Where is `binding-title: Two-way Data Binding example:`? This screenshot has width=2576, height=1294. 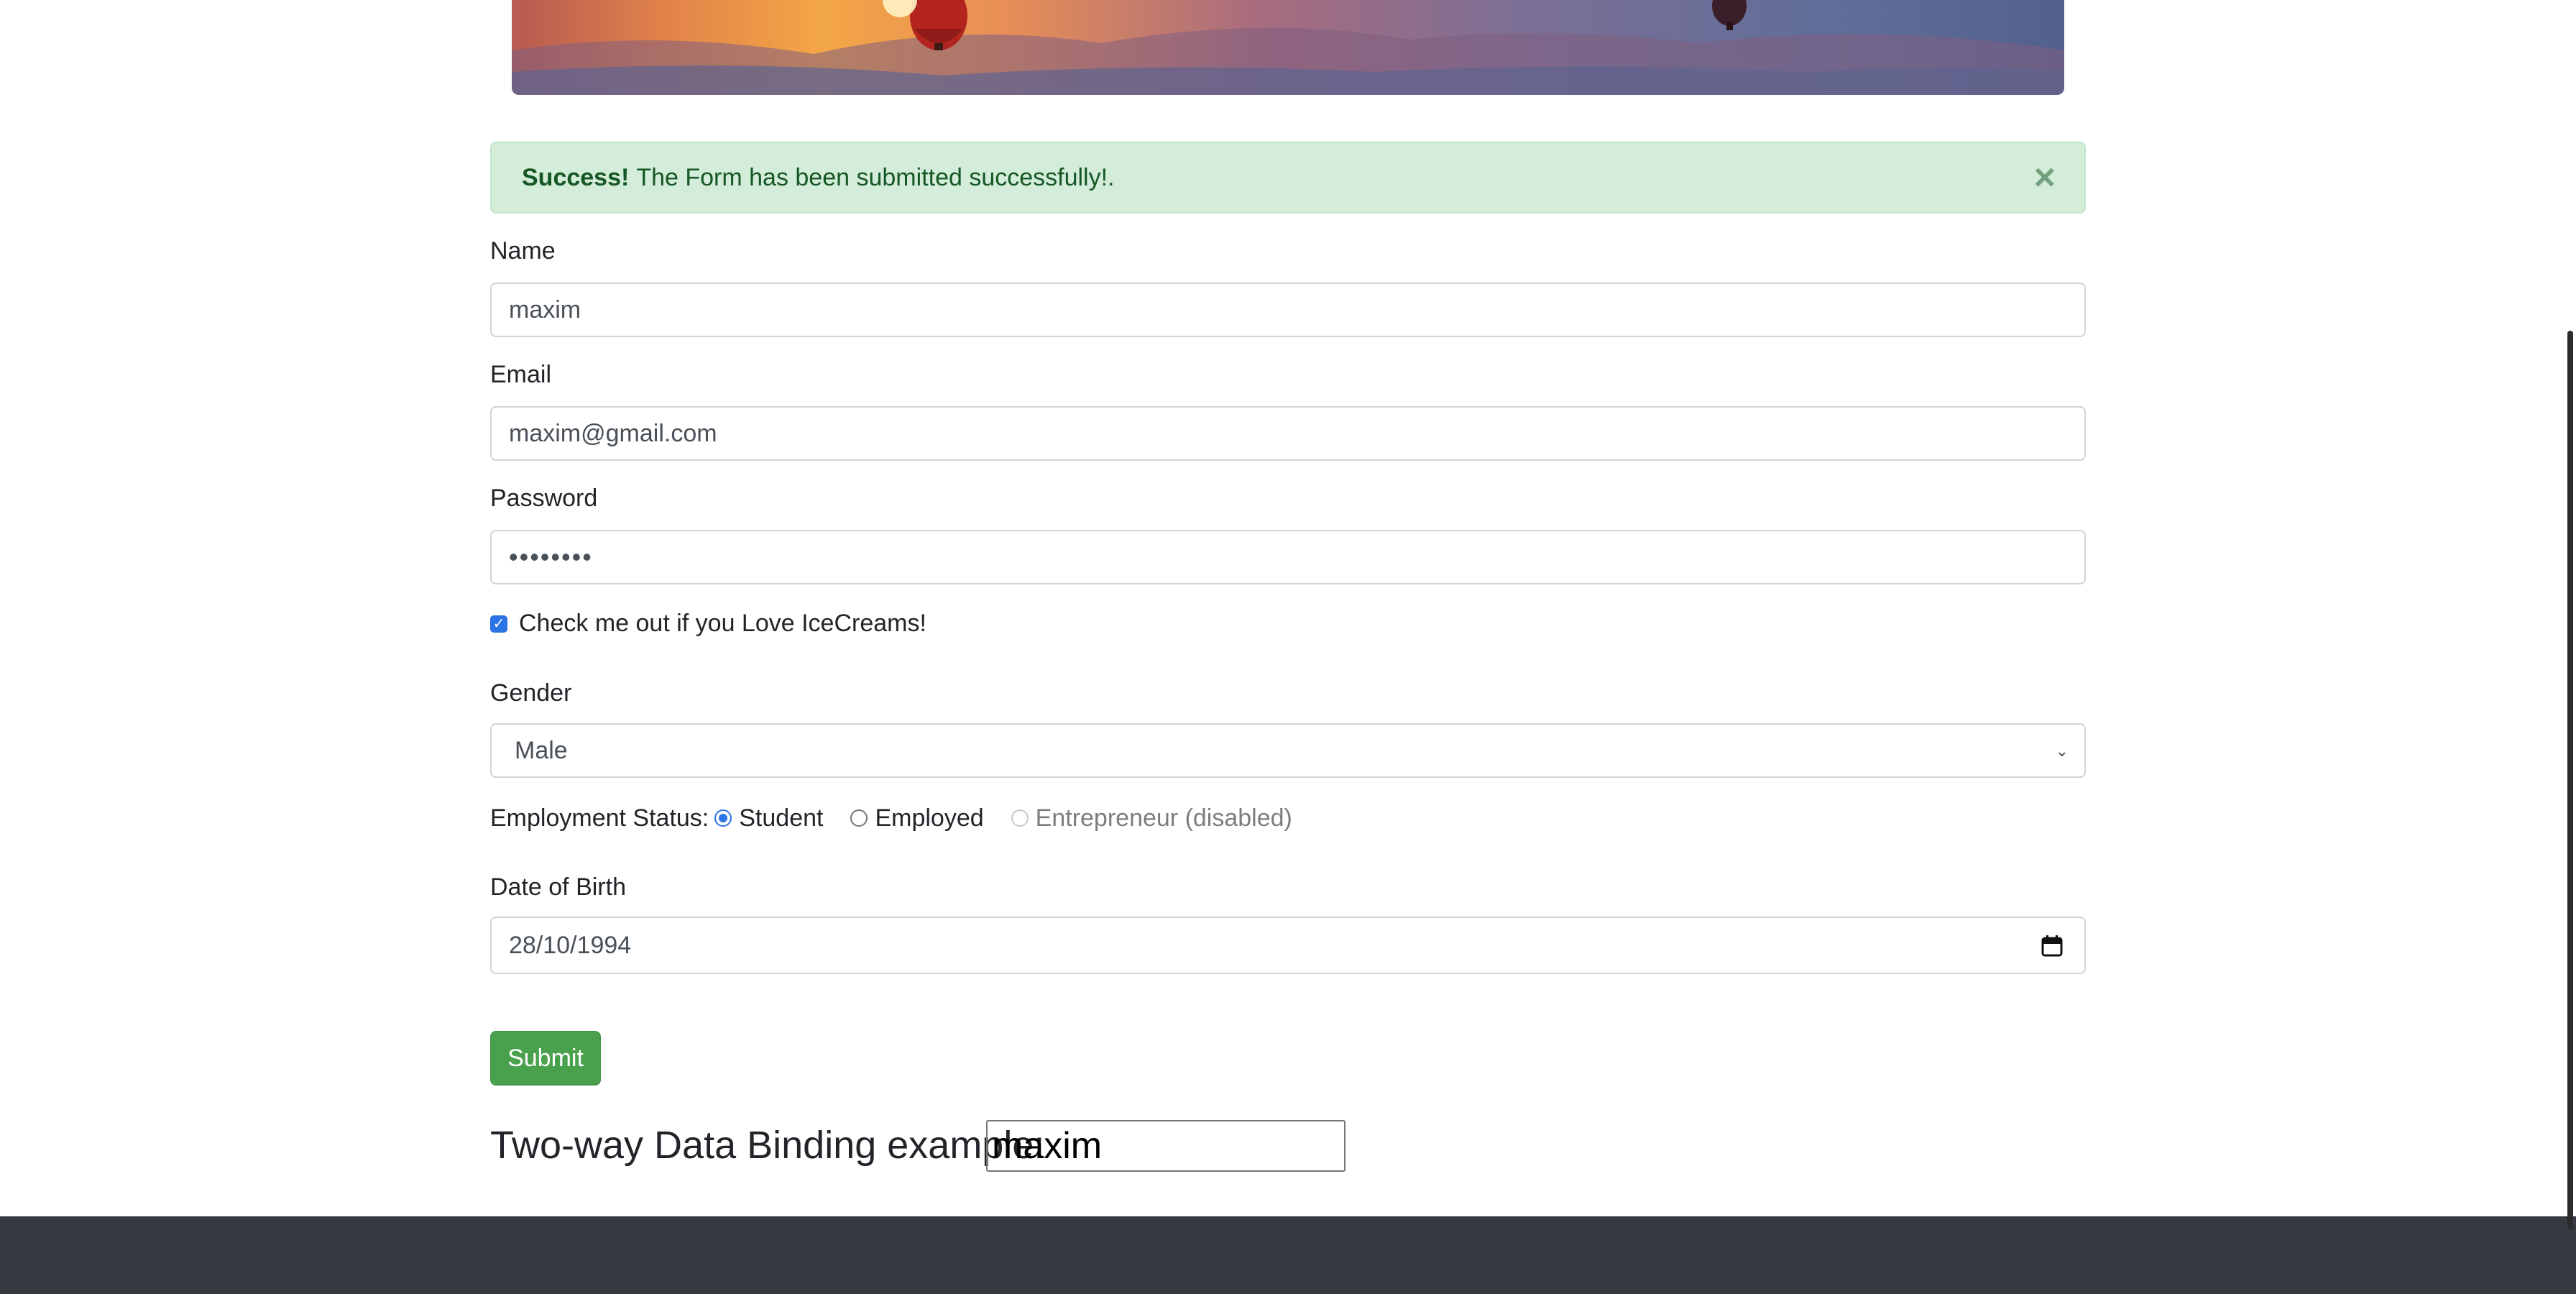 binding-title: Two-way Data Binding example: is located at coordinates (767, 1145).